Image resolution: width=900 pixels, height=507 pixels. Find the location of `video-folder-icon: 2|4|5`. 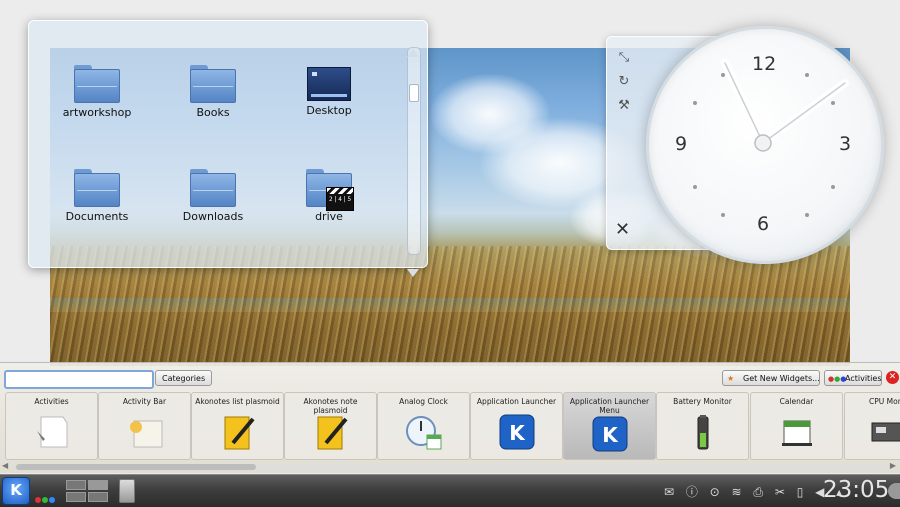

video-folder-icon: 2|4|5 is located at coordinates (330, 190).